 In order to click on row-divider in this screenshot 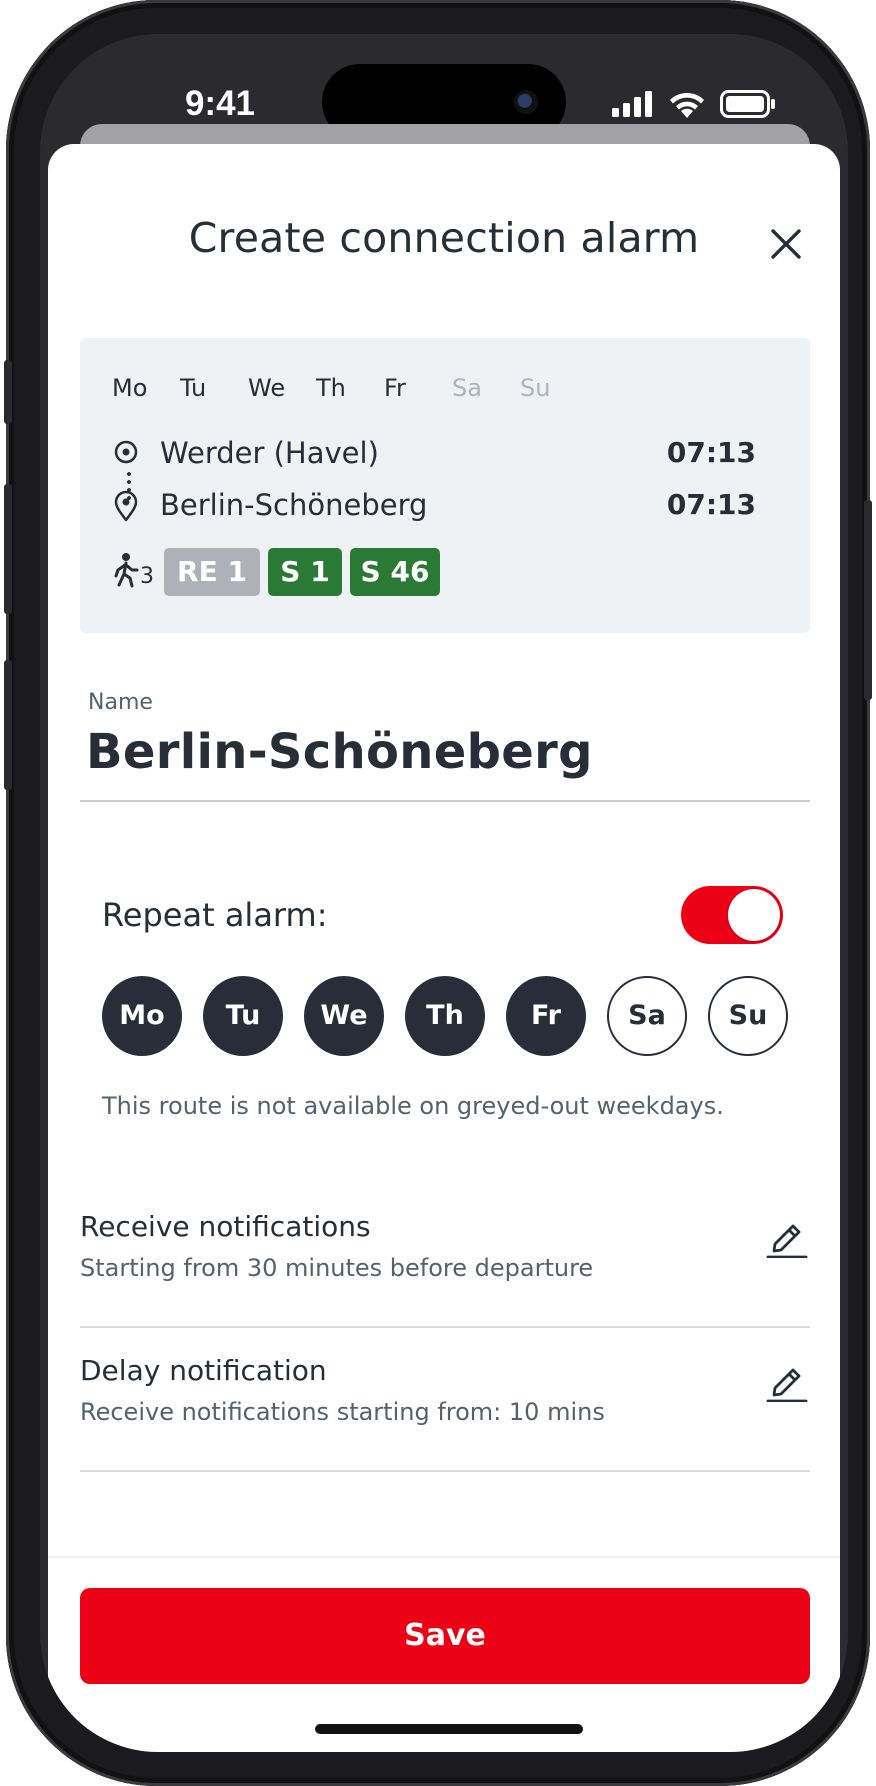, I will do `click(445, 1471)`.